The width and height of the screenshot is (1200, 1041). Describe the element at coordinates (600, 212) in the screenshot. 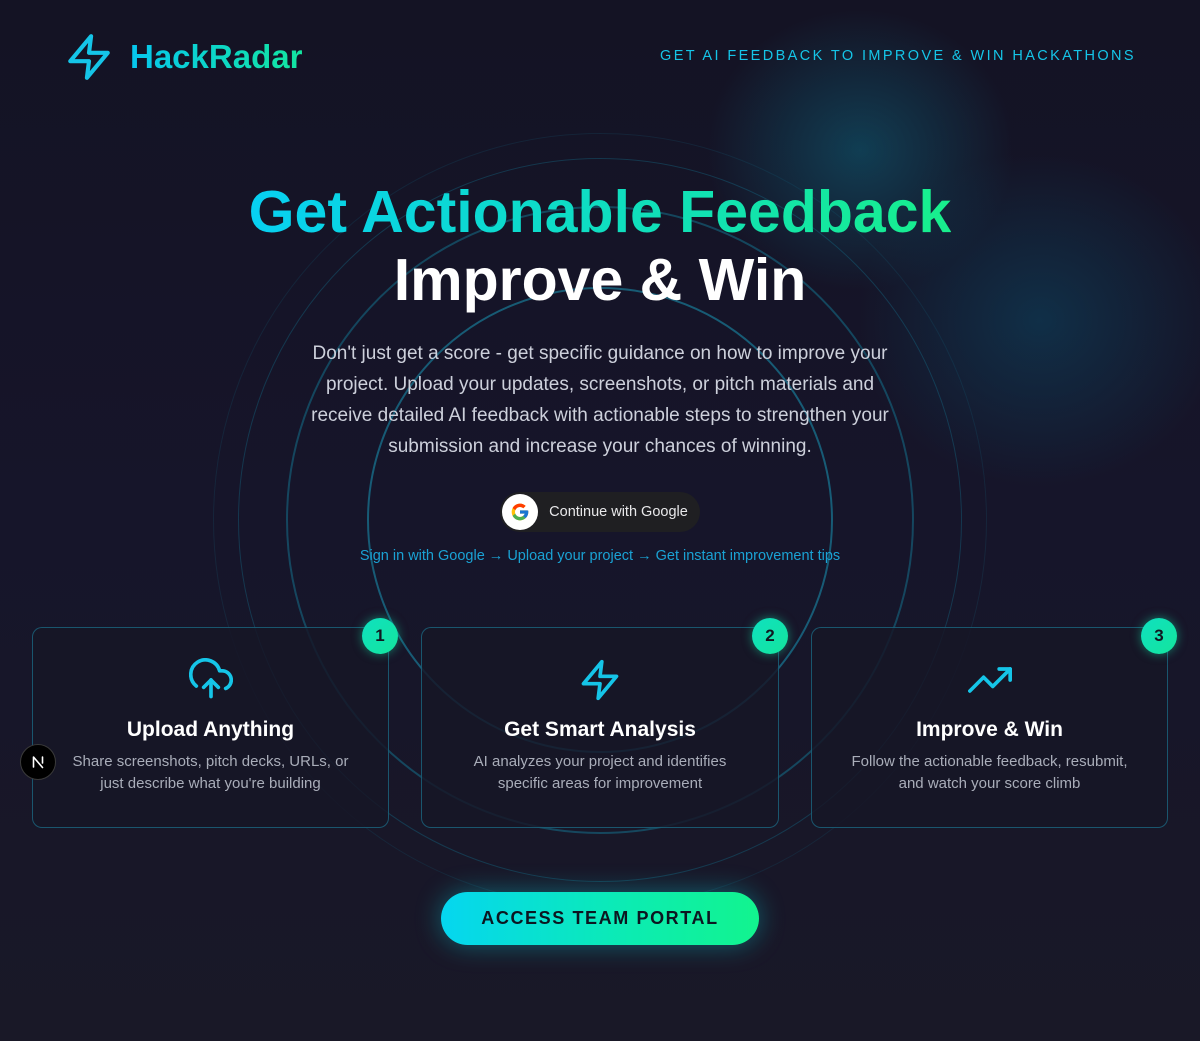

I see `hero-headline-primary: Get Actionable Feedback` at that location.